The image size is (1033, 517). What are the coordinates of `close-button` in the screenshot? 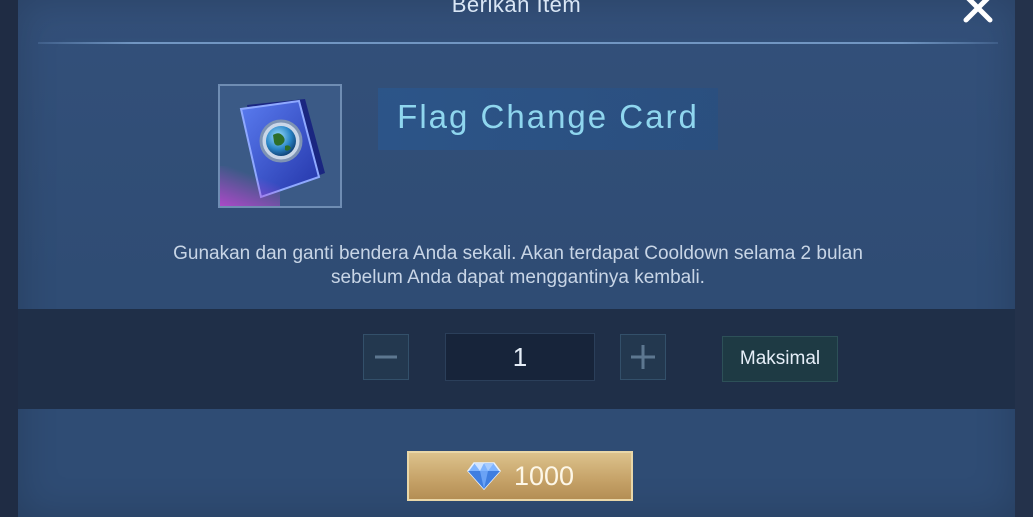 It's located at (978, 13).